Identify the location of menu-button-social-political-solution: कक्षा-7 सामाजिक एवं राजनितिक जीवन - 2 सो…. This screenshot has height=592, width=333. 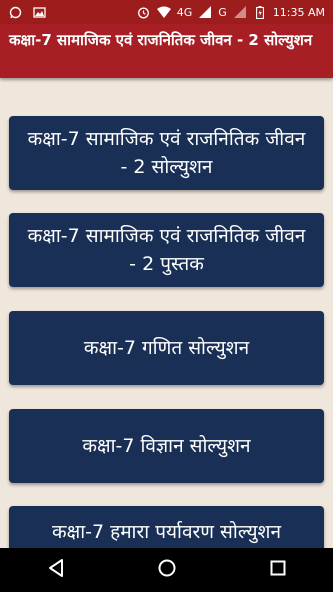
(166, 153).